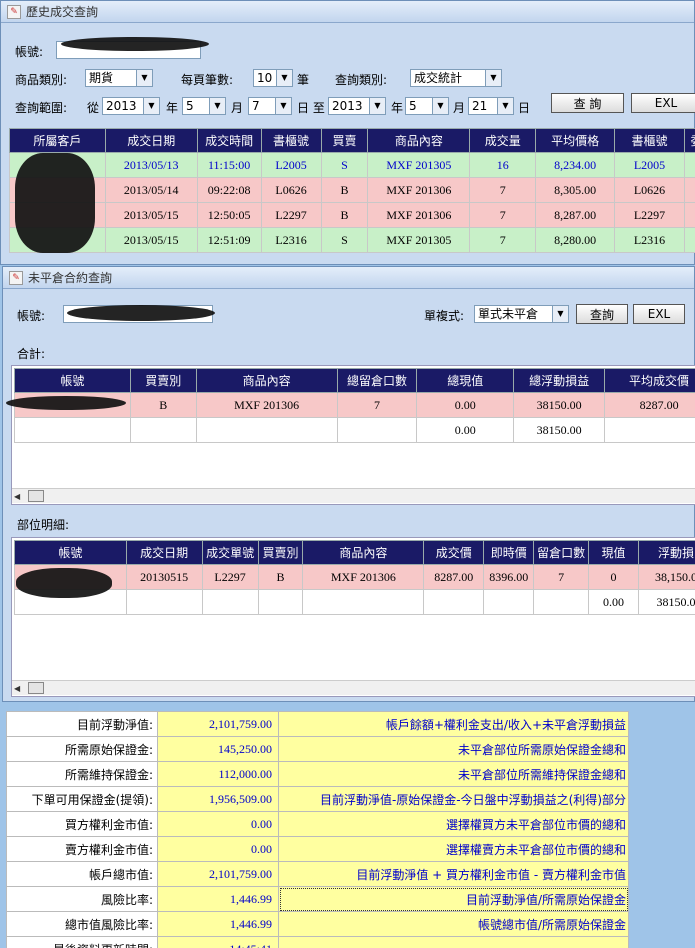 This screenshot has height=948, width=695. What do you see at coordinates (41, 108) in the screenshot?
I see `range-label: 查詢範圍:` at bounding box center [41, 108].